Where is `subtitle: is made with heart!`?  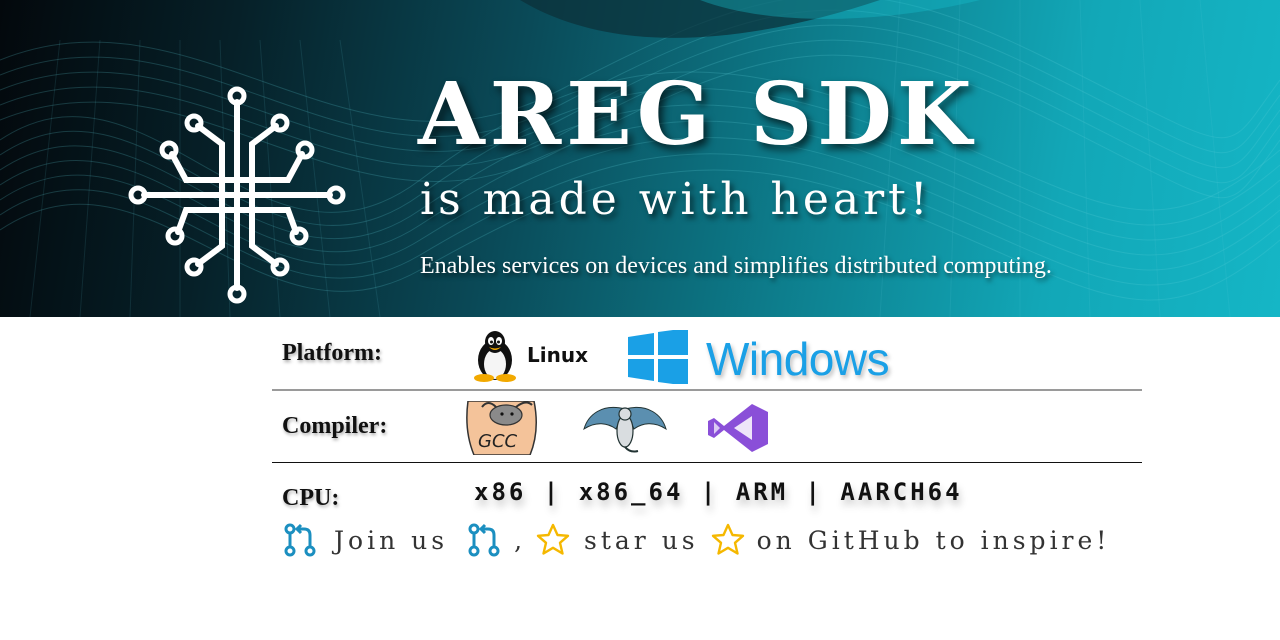 subtitle: is made with heart! is located at coordinates (676, 199).